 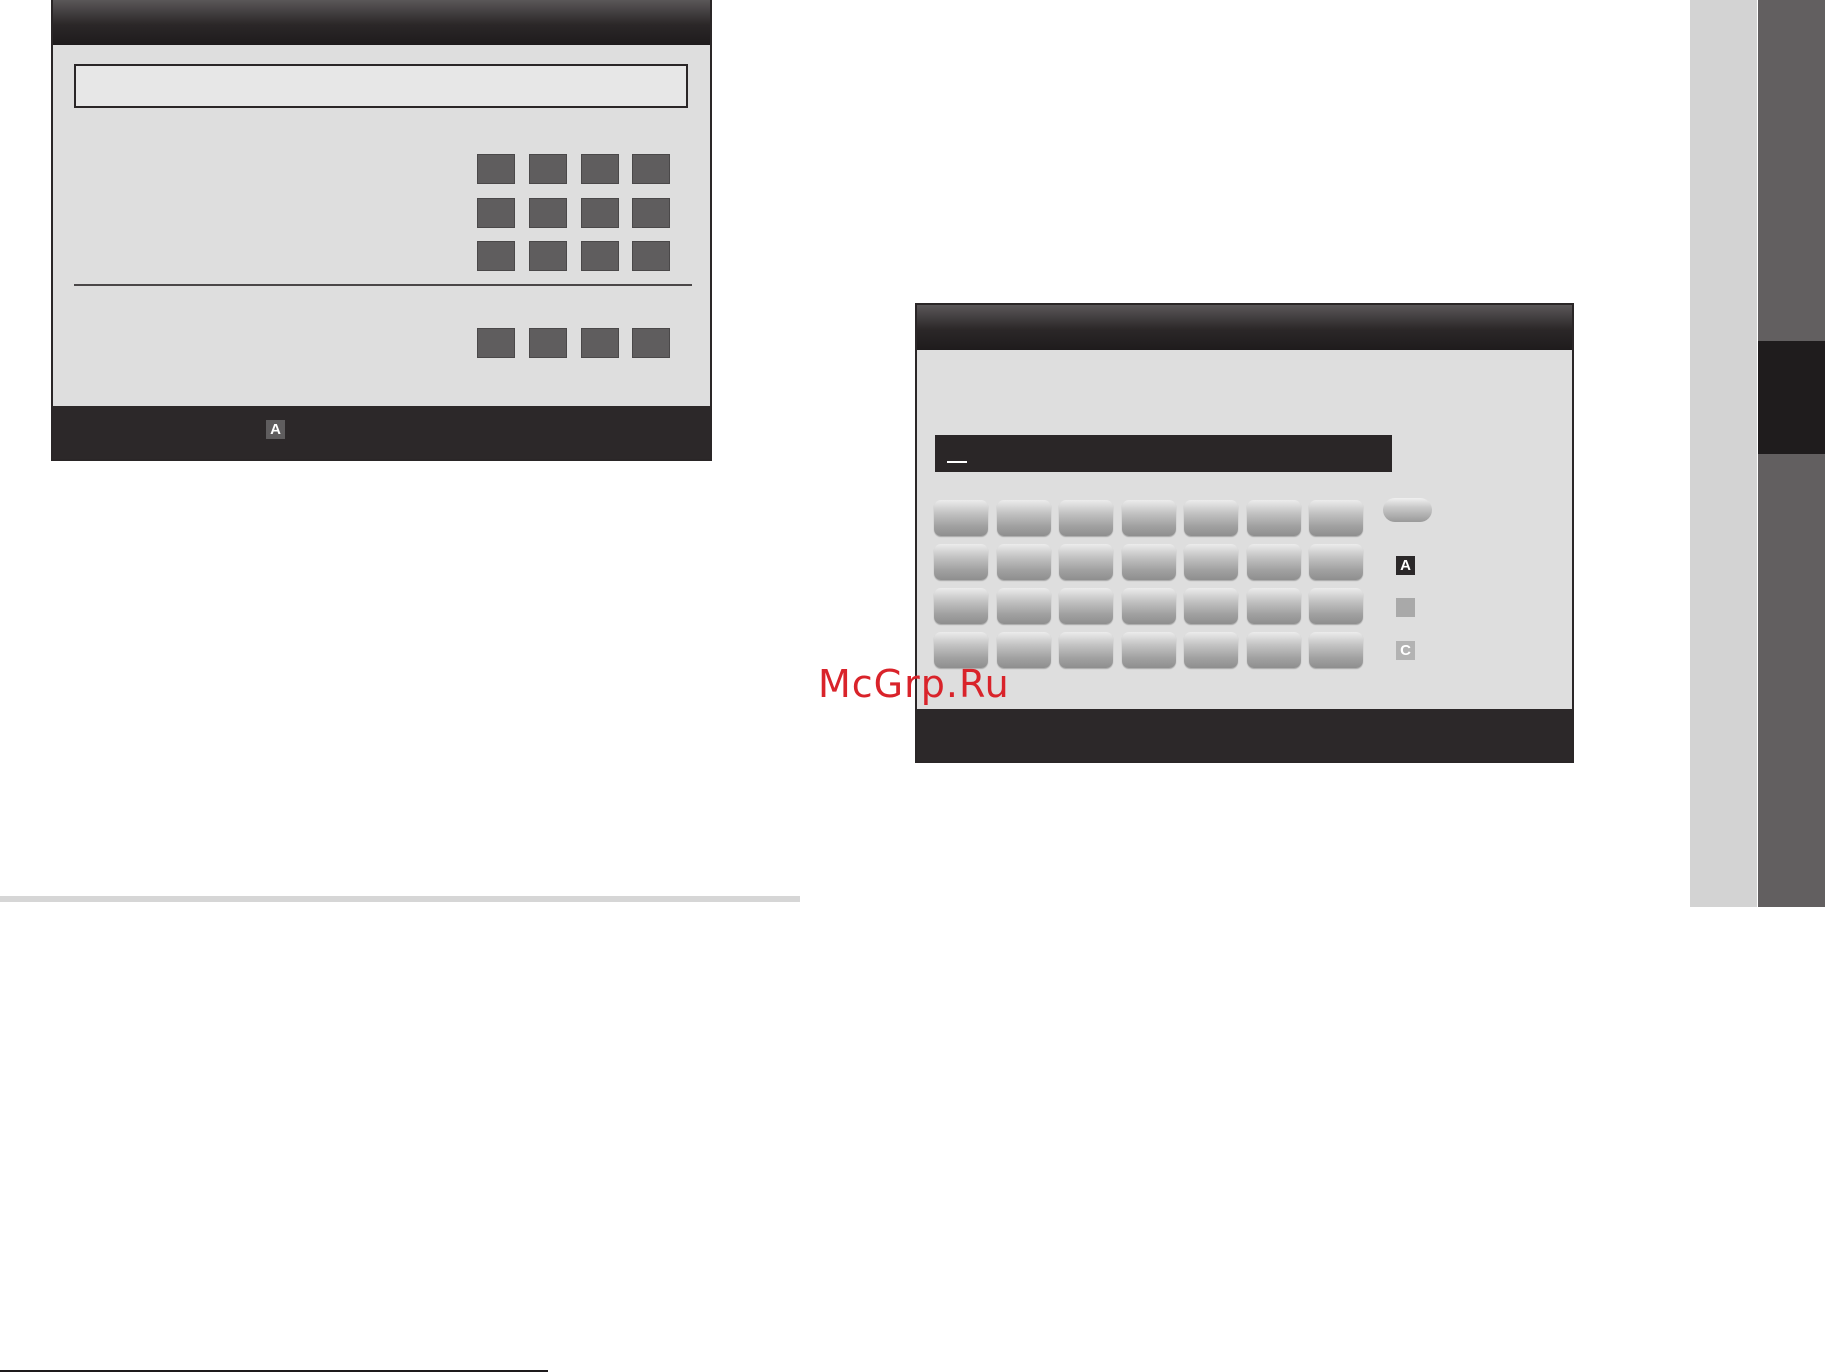 What do you see at coordinates (383, 285) in the screenshot?
I see `section-divider` at bounding box center [383, 285].